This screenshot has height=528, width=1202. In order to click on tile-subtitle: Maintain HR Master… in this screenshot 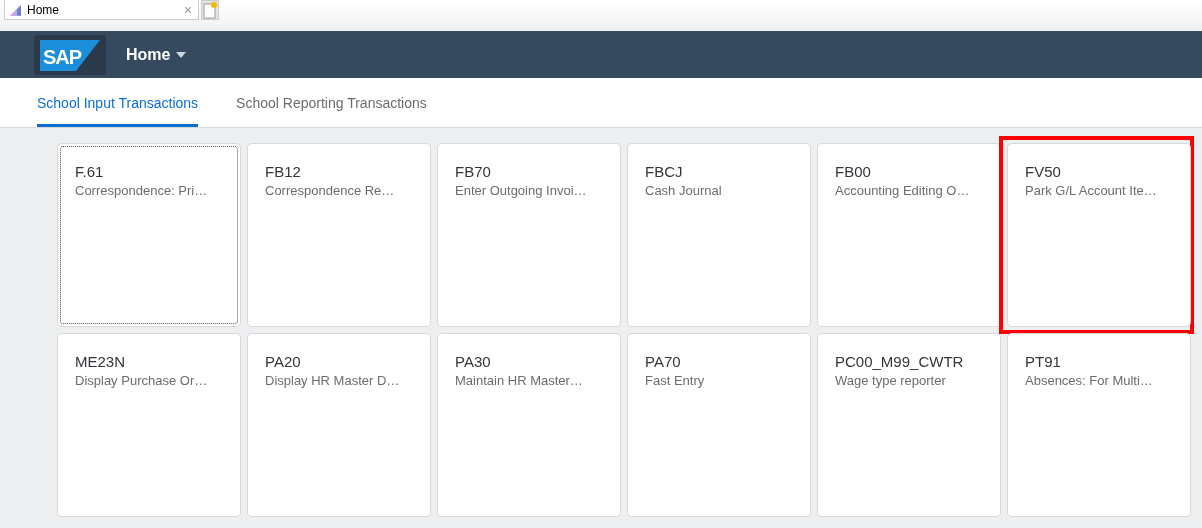, I will do `click(519, 380)`.